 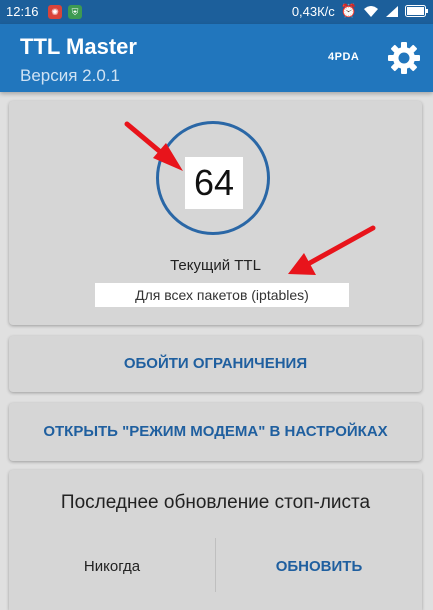 What do you see at coordinates (222, 295) in the screenshot?
I see `ttl-mode-selector: Для всех пакетов (iptables)` at bounding box center [222, 295].